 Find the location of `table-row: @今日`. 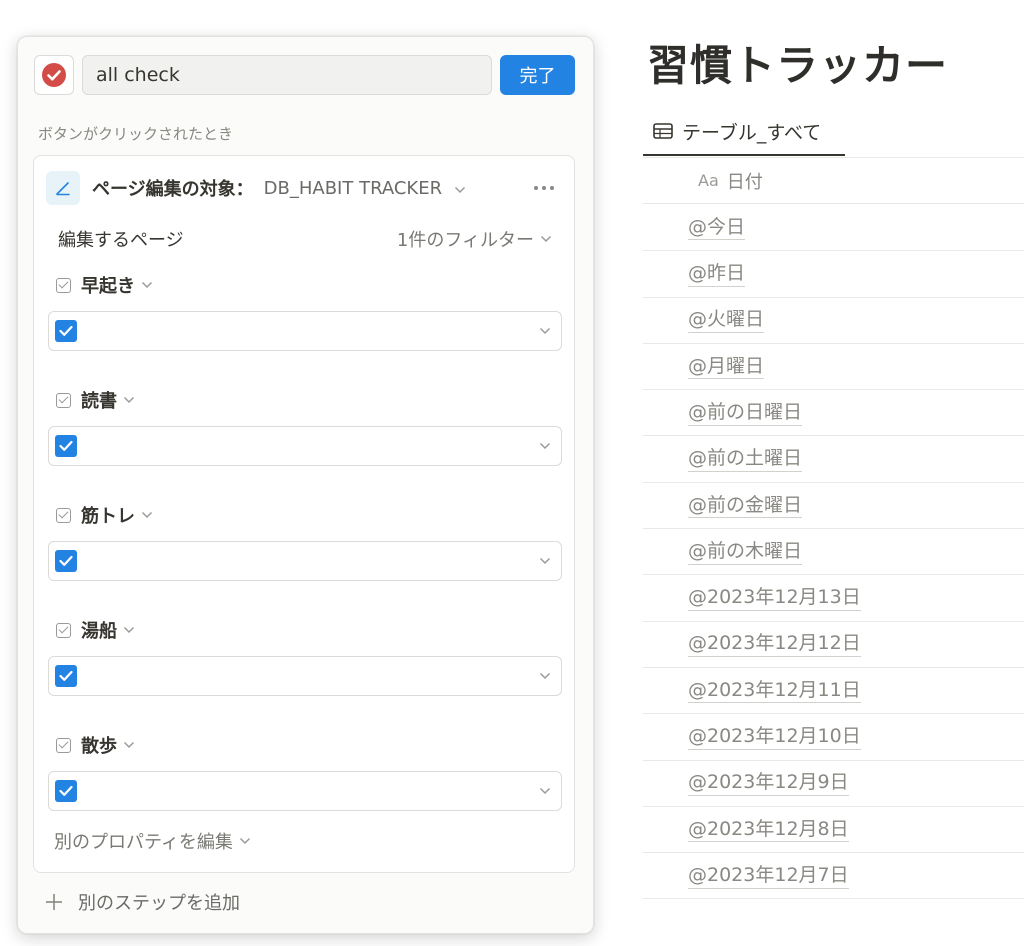

table-row: @今日 is located at coordinates (833, 228).